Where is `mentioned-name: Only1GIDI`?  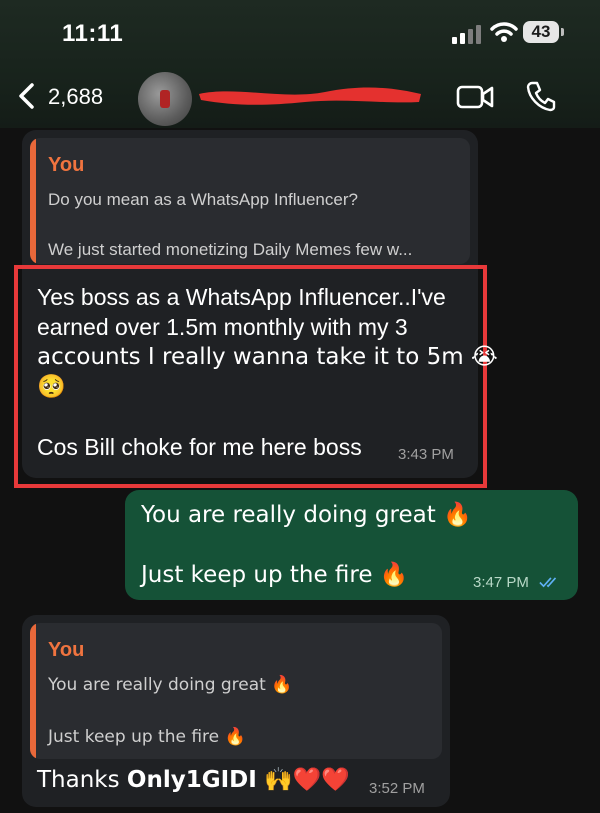
mentioned-name: Only1GIDI is located at coordinates (191, 780).